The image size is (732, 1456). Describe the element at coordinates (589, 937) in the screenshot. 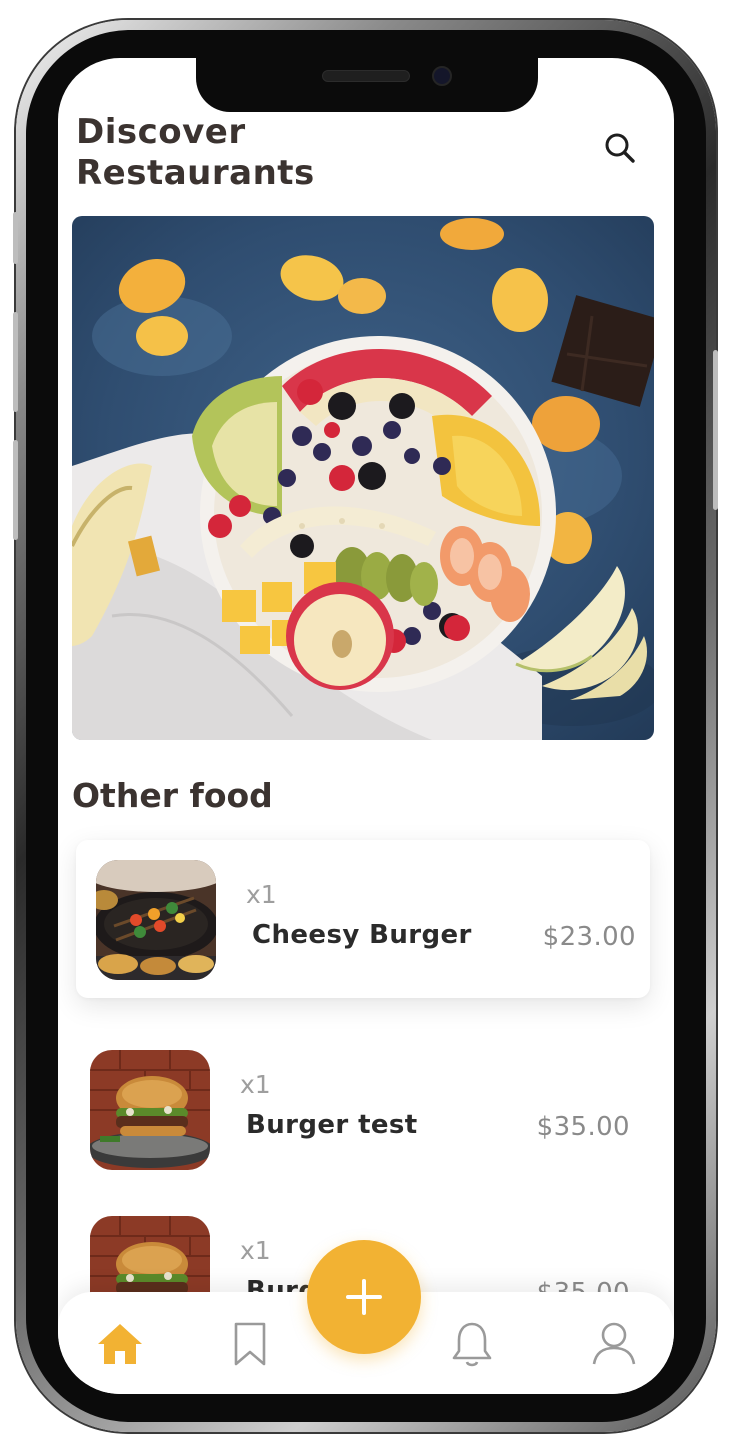

I see `item-price: $23.00` at that location.